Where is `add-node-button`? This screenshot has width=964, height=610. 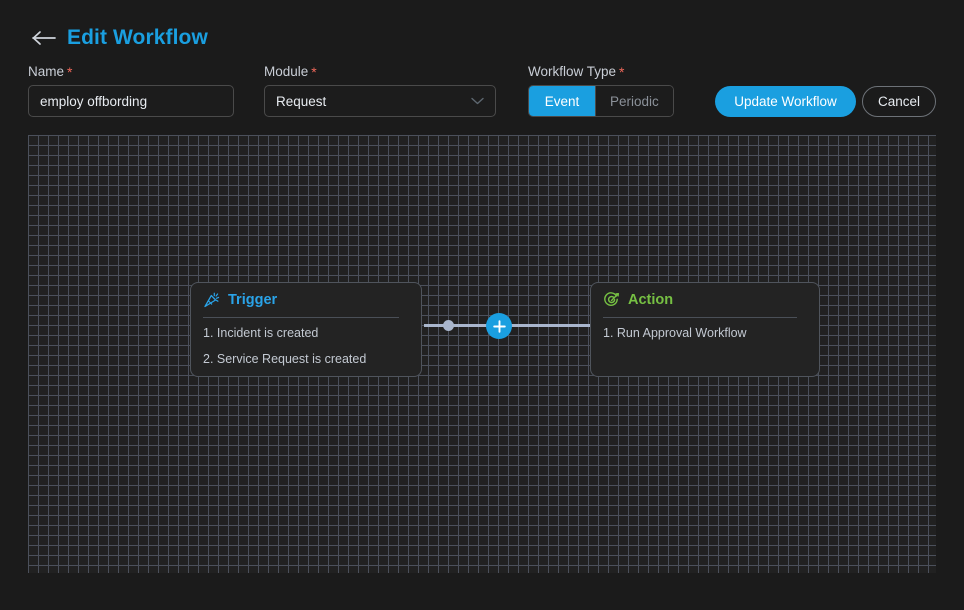
add-node-button is located at coordinates (499, 326).